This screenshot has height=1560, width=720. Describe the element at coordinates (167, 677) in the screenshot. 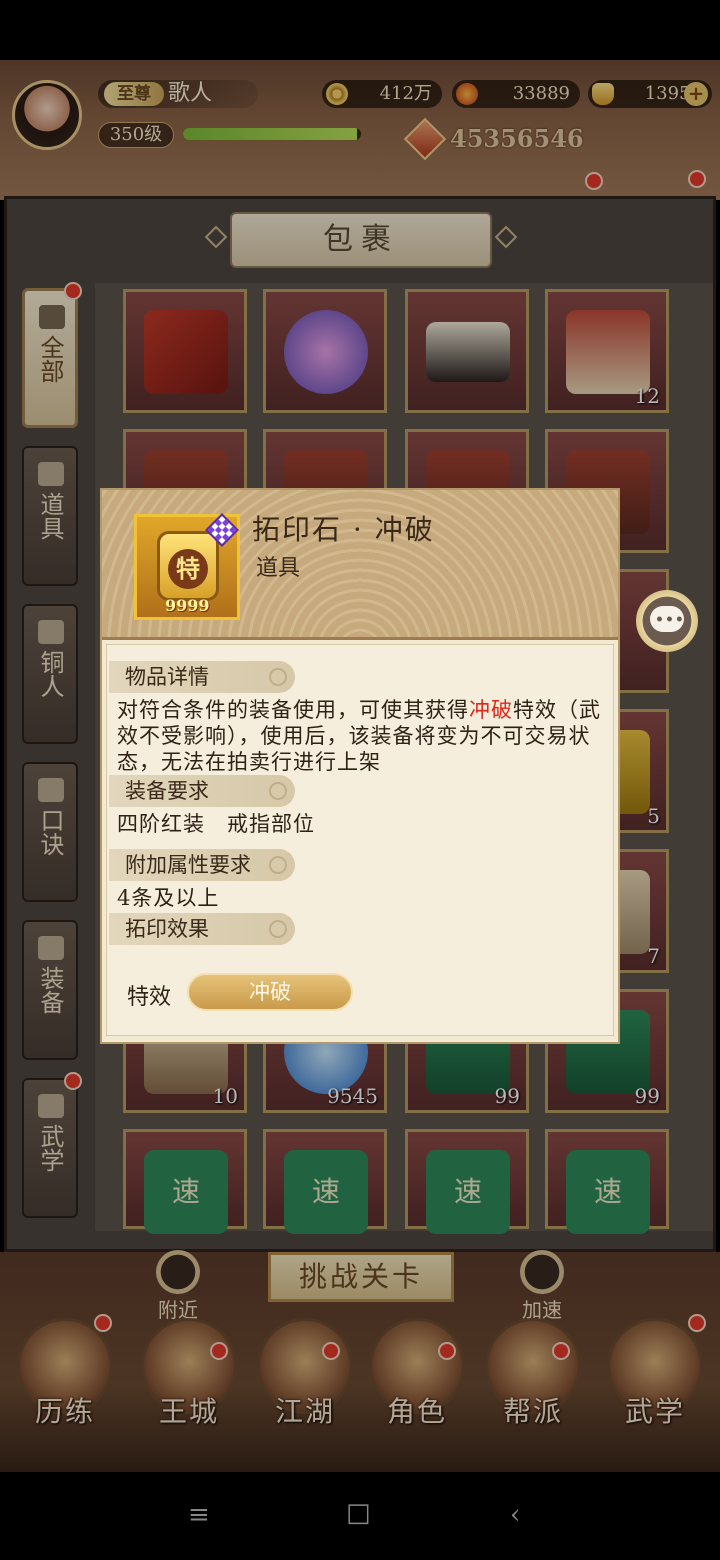

I see `section-details-title: 物品详情` at that location.